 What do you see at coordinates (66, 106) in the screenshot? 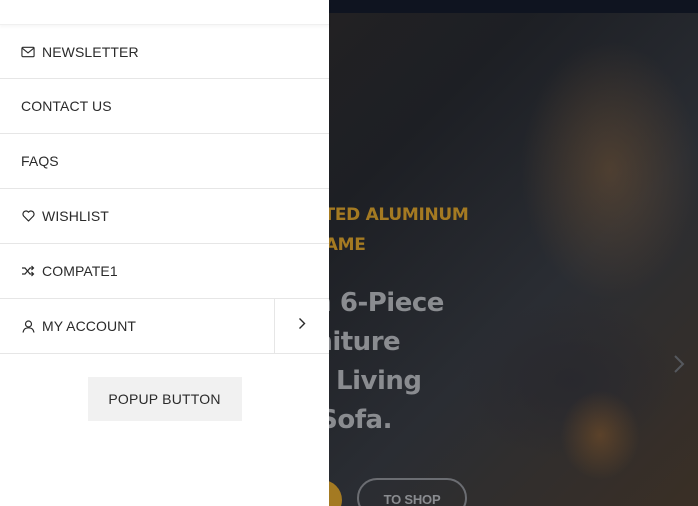
I see `menu-item-label: CONTACT US` at bounding box center [66, 106].